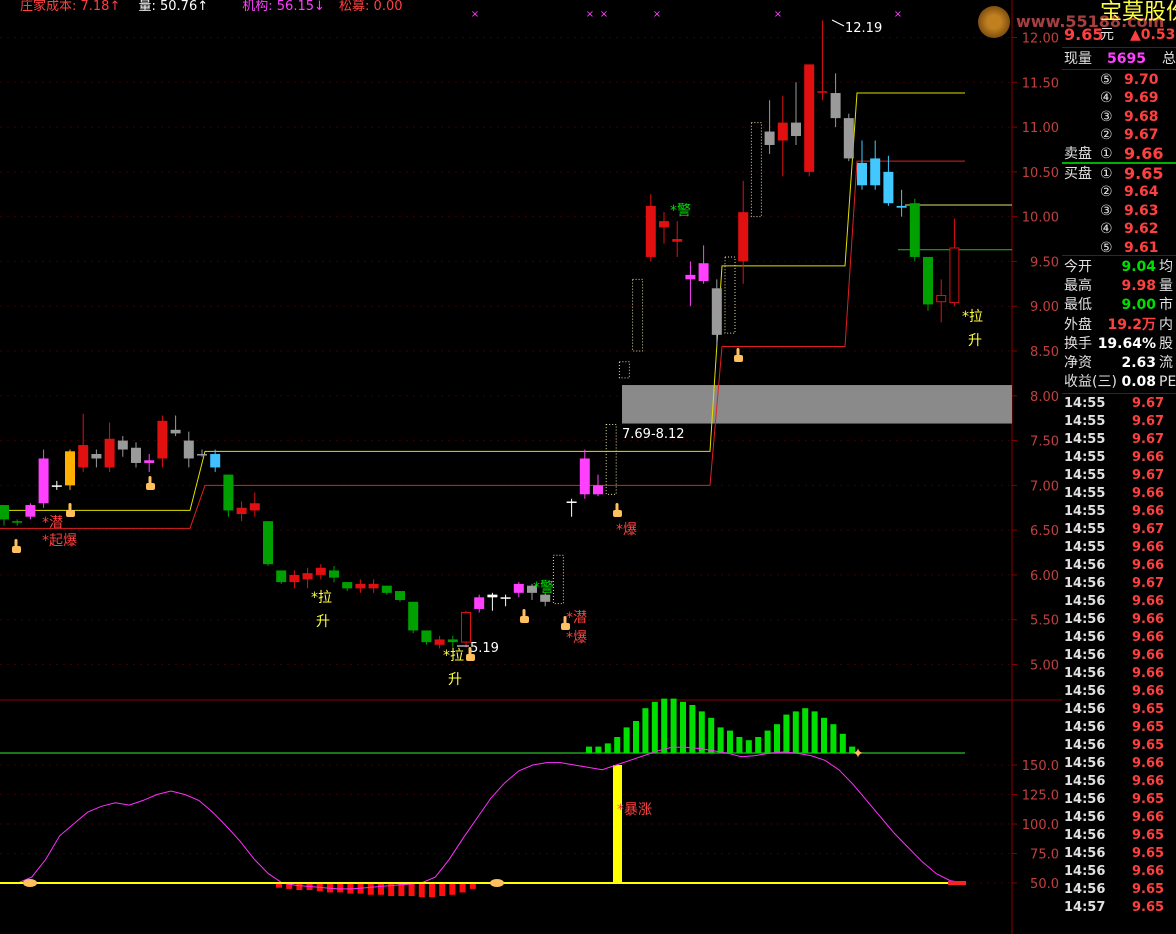 The height and width of the screenshot is (934, 1176). Describe the element at coordinates (1126, 343) in the screenshot. I see `stat-value: 19.64%` at that location.